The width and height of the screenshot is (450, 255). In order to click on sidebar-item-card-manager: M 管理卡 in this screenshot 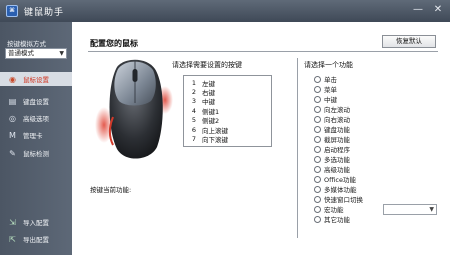, I will do `click(36, 135)`.